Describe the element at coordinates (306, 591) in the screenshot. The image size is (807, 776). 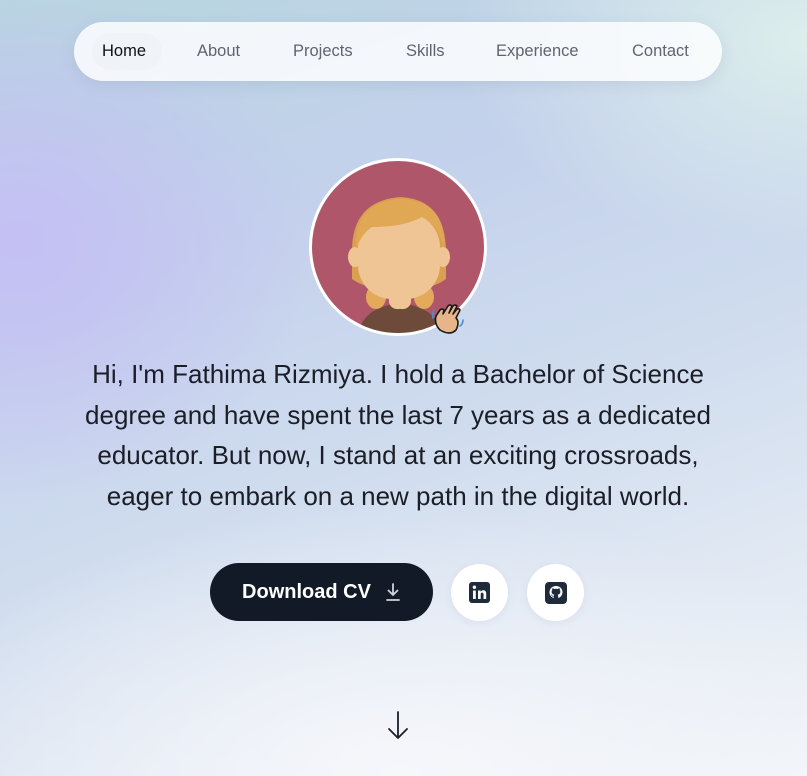
I see `download-cv-label: Download CV` at that location.